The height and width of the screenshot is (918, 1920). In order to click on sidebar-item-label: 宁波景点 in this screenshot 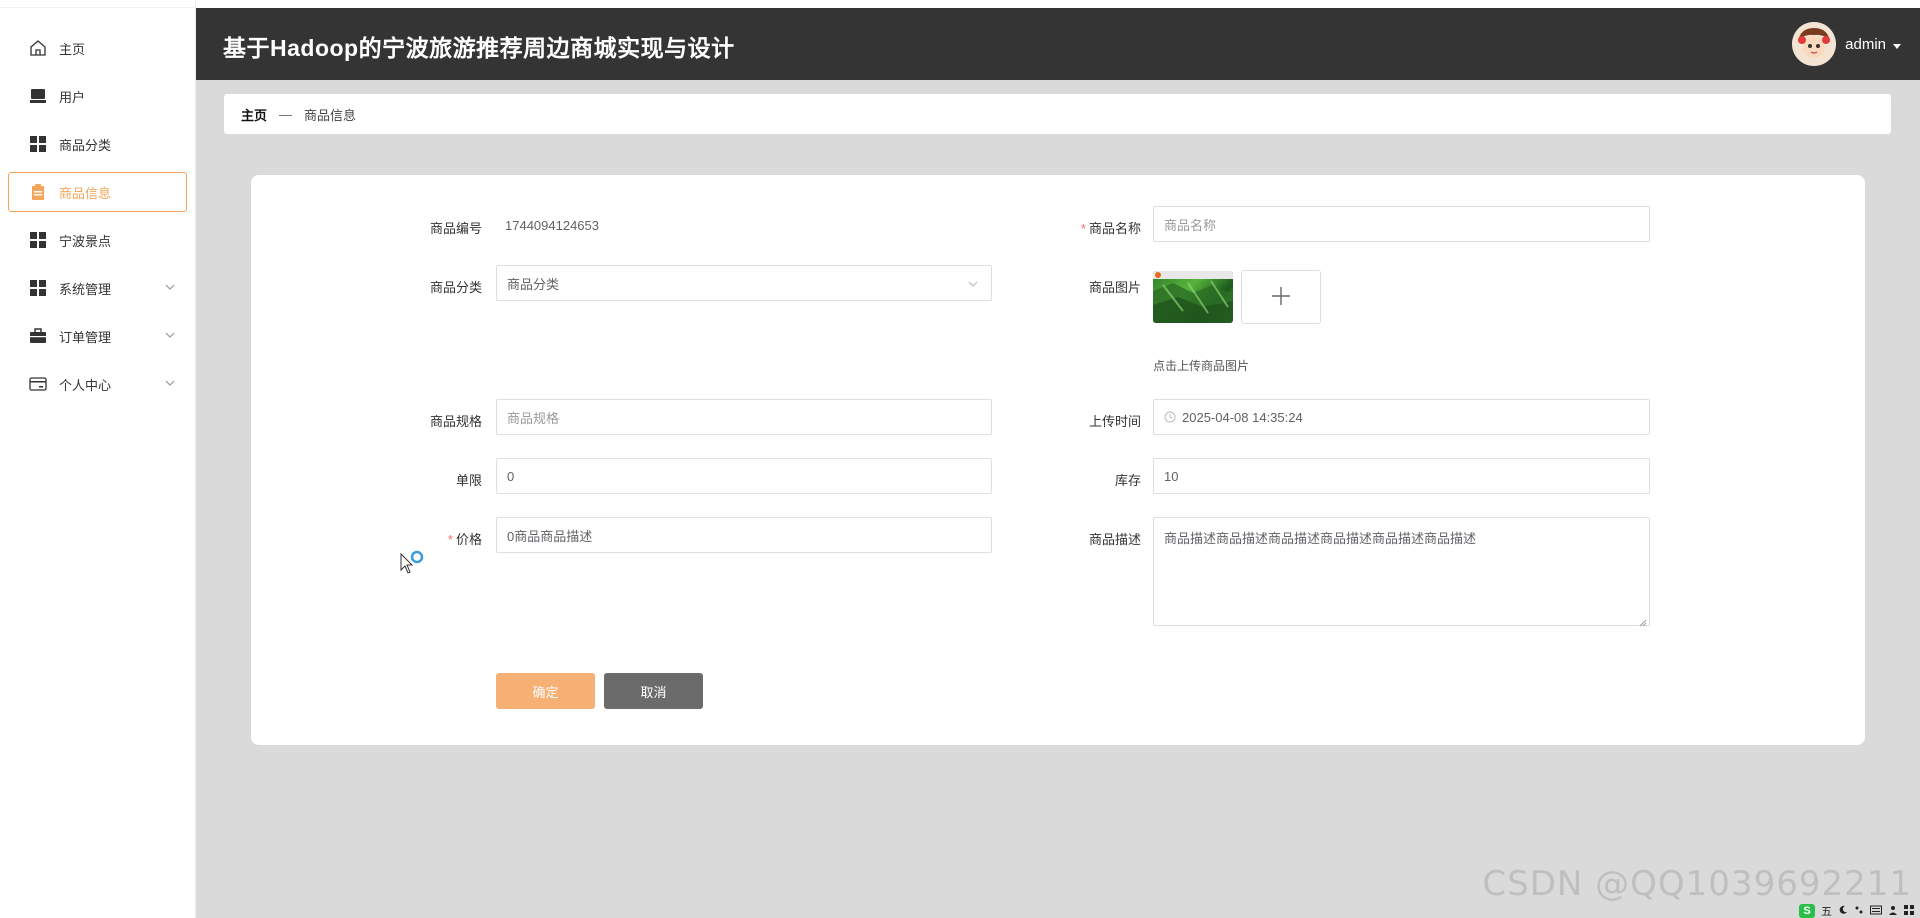, I will do `click(85, 241)`.